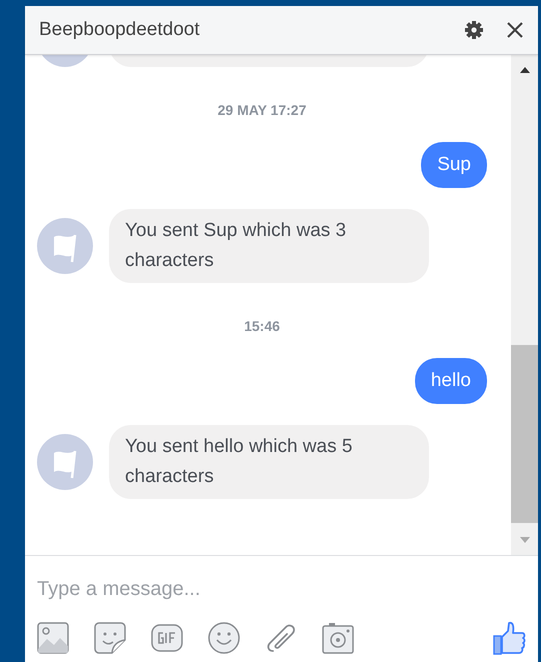 The height and width of the screenshot is (662, 541). What do you see at coordinates (509, 638) in the screenshot?
I see `thumbs-up-icon` at bounding box center [509, 638].